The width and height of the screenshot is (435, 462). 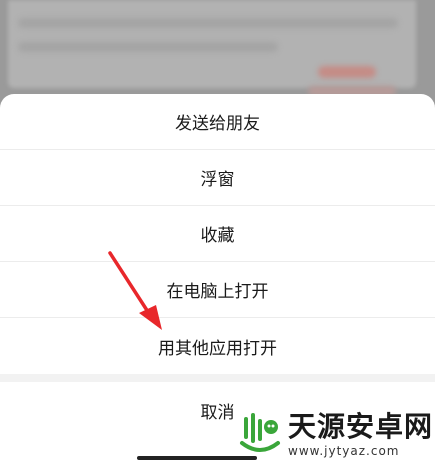 I want to click on open-with-other-app-option: 用其他应用打开, so click(x=217, y=346).